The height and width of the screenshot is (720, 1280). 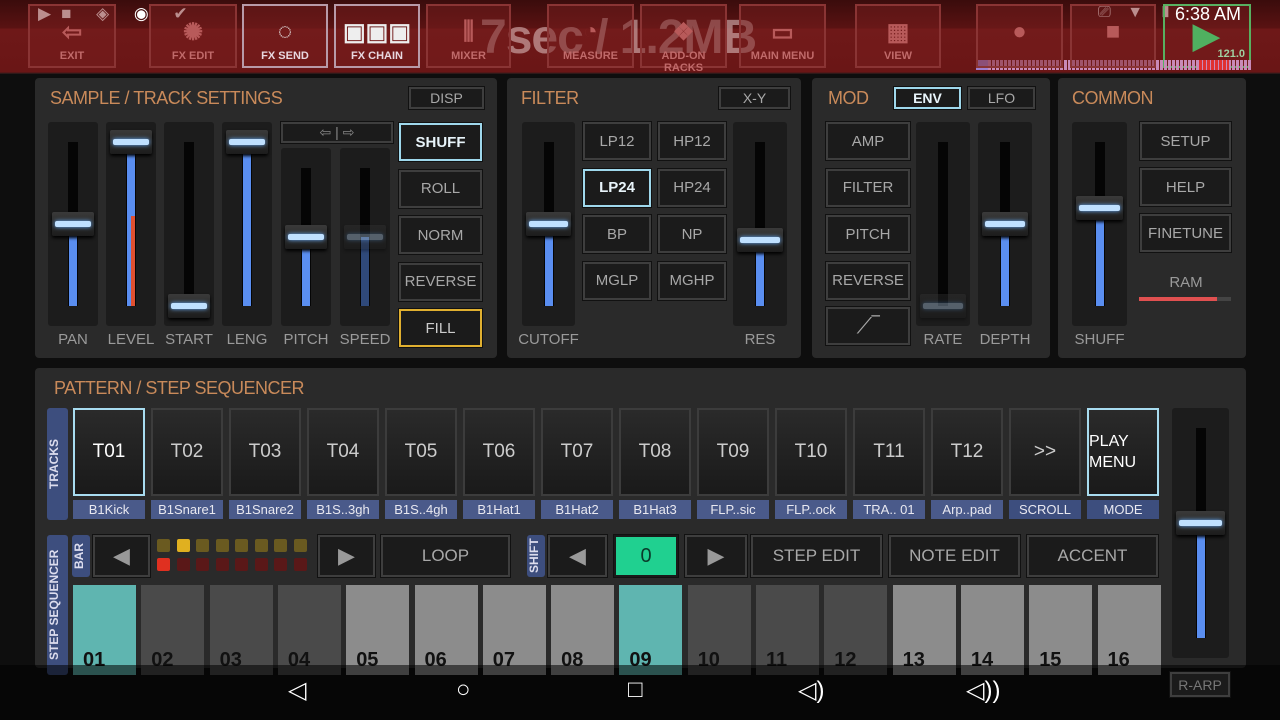 What do you see at coordinates (421, 509) in the screenshot?
I see `track-name: B1S..4gh` at bounding box center [421, 509].